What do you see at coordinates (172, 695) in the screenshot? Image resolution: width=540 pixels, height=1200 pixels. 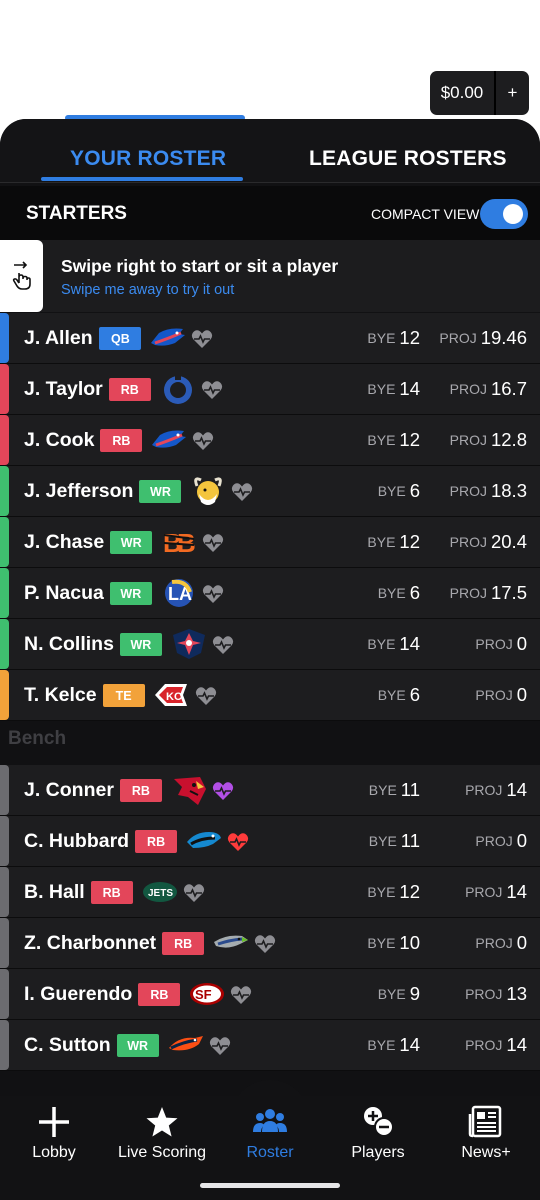 I see `chiefs-logo: KC` at bounding box center [172, 695].